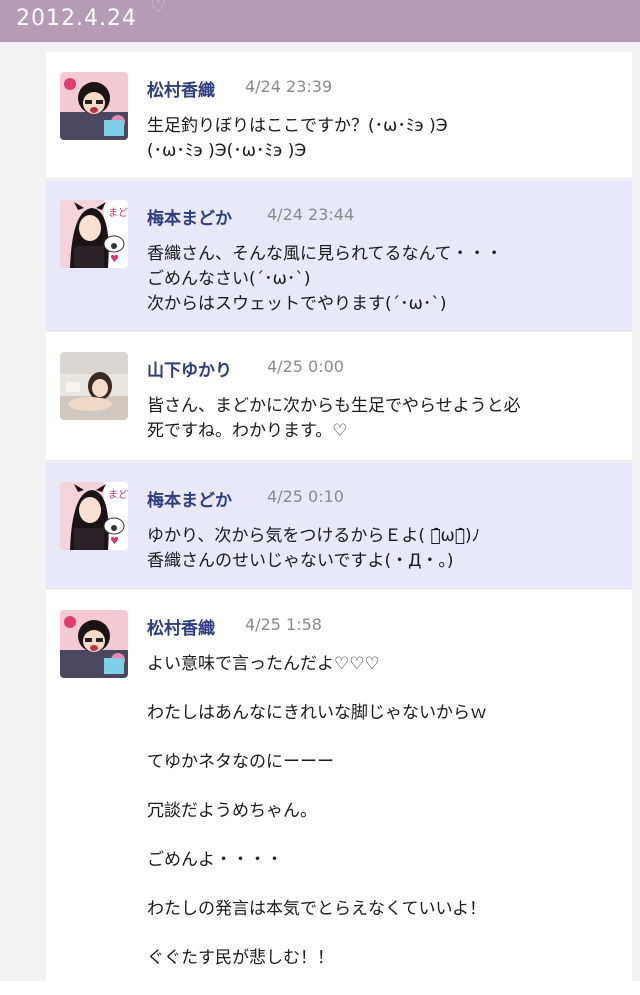 Image resolution: width=640 pixels, height=995 pixels. What do you see at coordinates (300, 561) in the screenshot?
I see `comment-line: 香織さんのせいじゃないですよ(・Д・。)` at bounding box center [300, 561].